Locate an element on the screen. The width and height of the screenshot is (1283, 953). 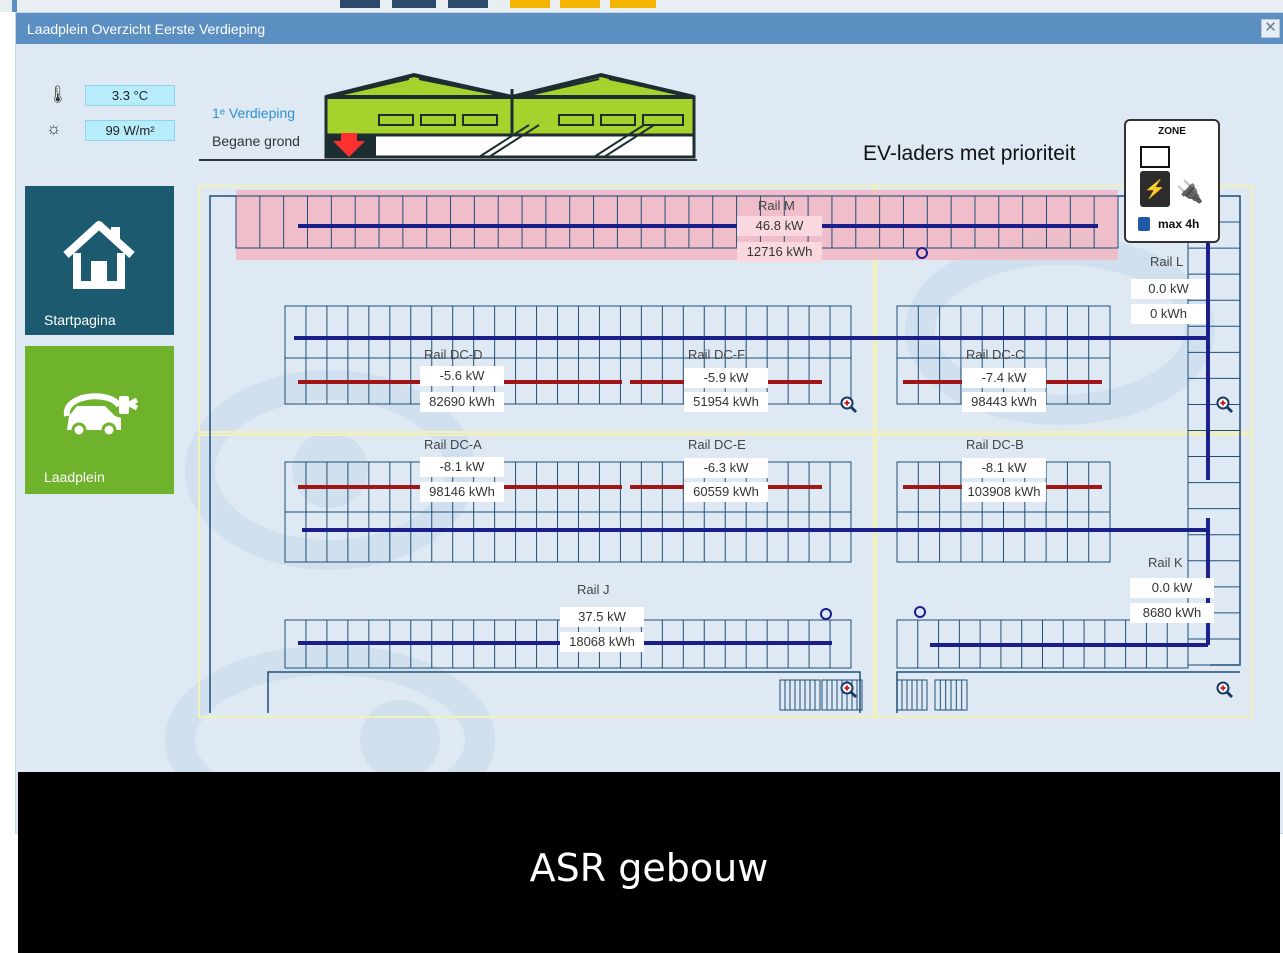
rail-energy-value: 98146 kWh is located at coordinates (462, 492).